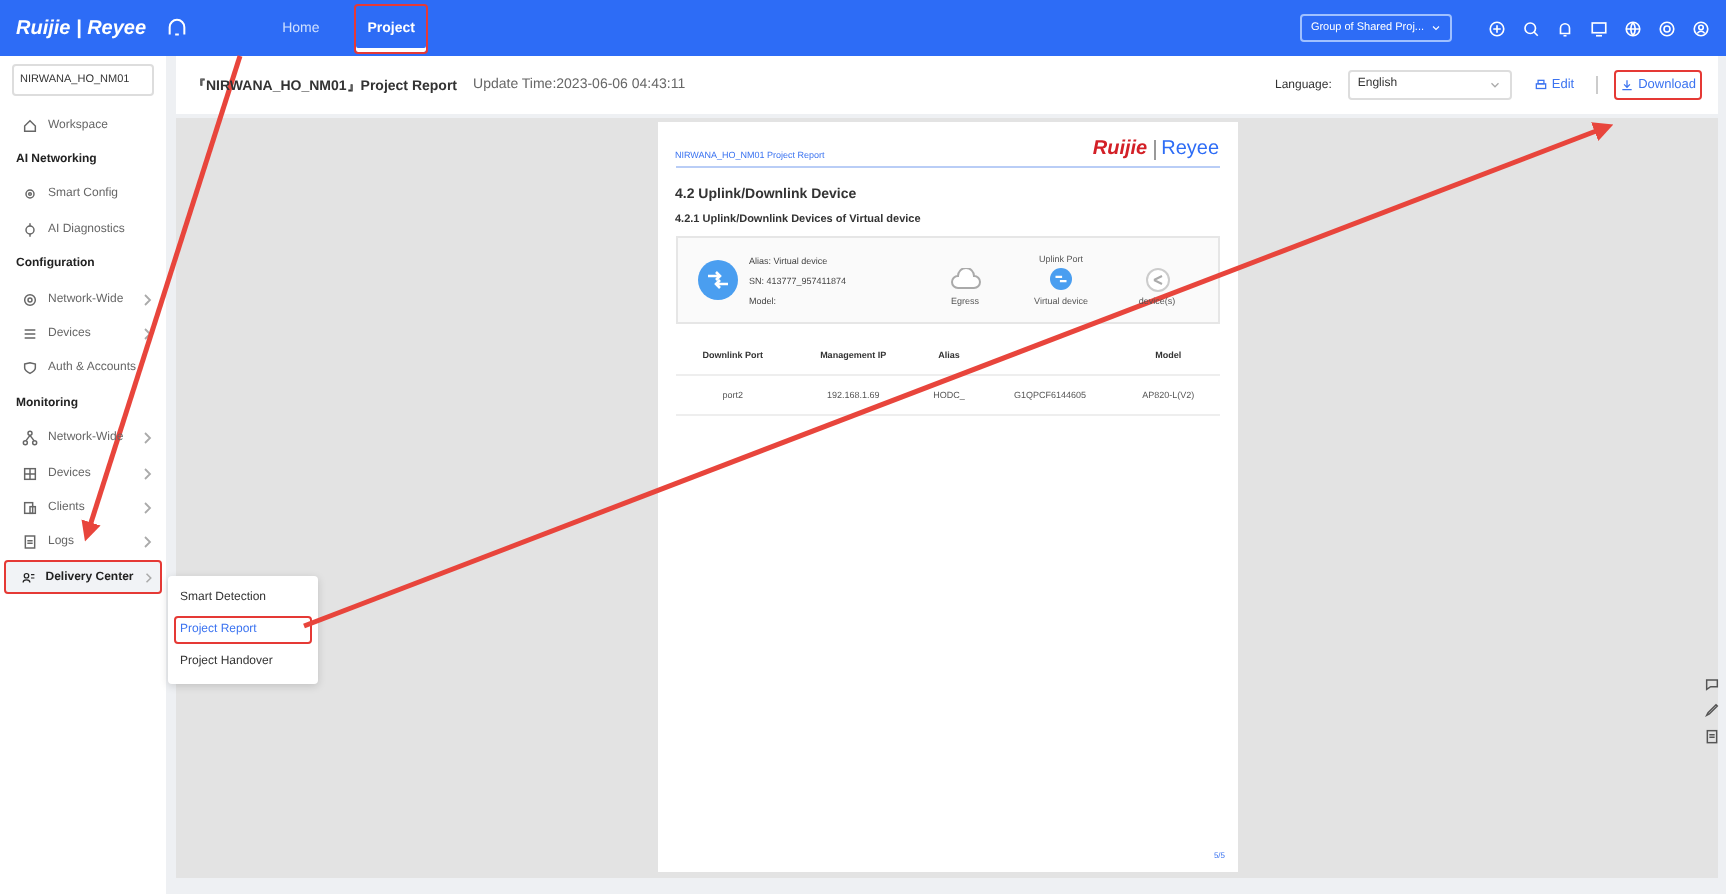 This screenshot has height=894, width=1726. I want to click on globe-icon, so click(1633, 28).